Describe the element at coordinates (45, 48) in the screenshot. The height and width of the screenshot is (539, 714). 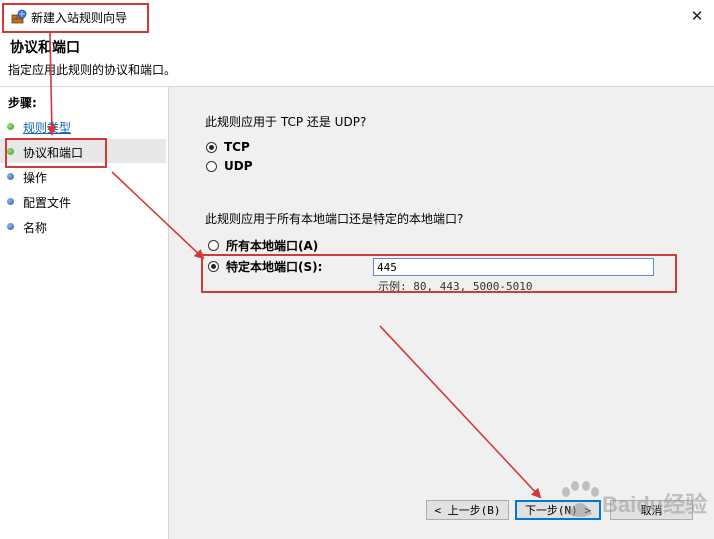
I see `page-title: 协议和端口` at that location.